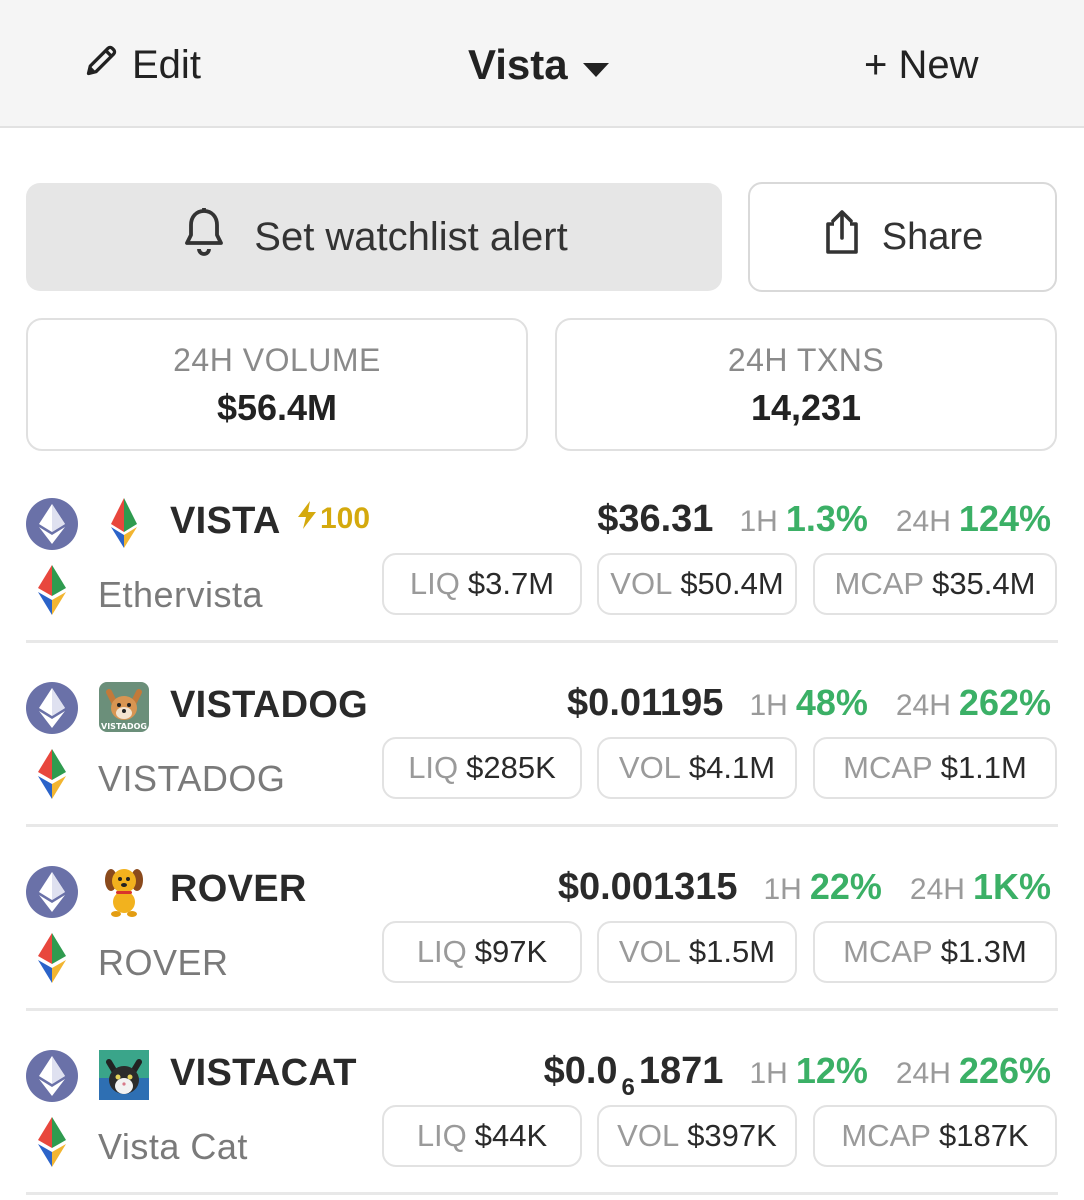  I want to click on rover-logo, so click(124, 891).